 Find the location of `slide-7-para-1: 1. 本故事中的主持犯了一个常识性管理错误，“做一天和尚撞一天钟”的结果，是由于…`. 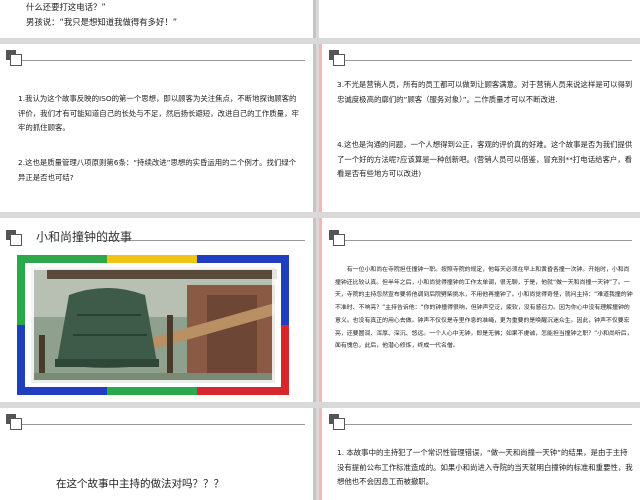

slide-7-para-1: 1. 本故事中的主持犯了一个常识性管理错误，“做一天和尚撞一天钟”的结果，是由于… is located at coordinates (485, 467).